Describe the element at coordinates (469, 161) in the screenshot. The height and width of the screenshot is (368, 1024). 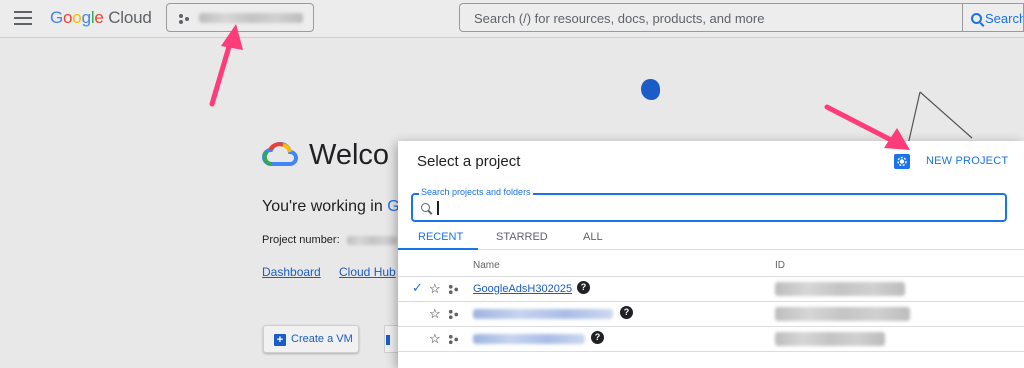
I see `dialog-title: Select a project` at that location.